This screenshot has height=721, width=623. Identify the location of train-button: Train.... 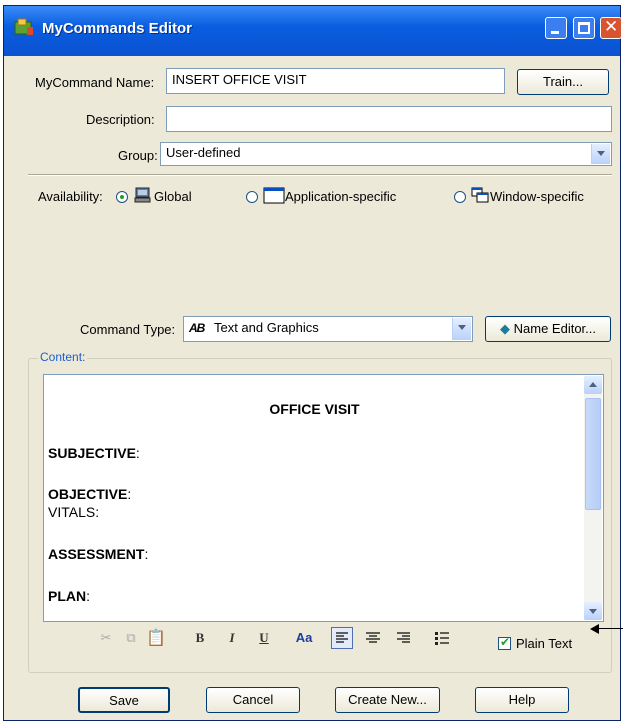
(563, 82).